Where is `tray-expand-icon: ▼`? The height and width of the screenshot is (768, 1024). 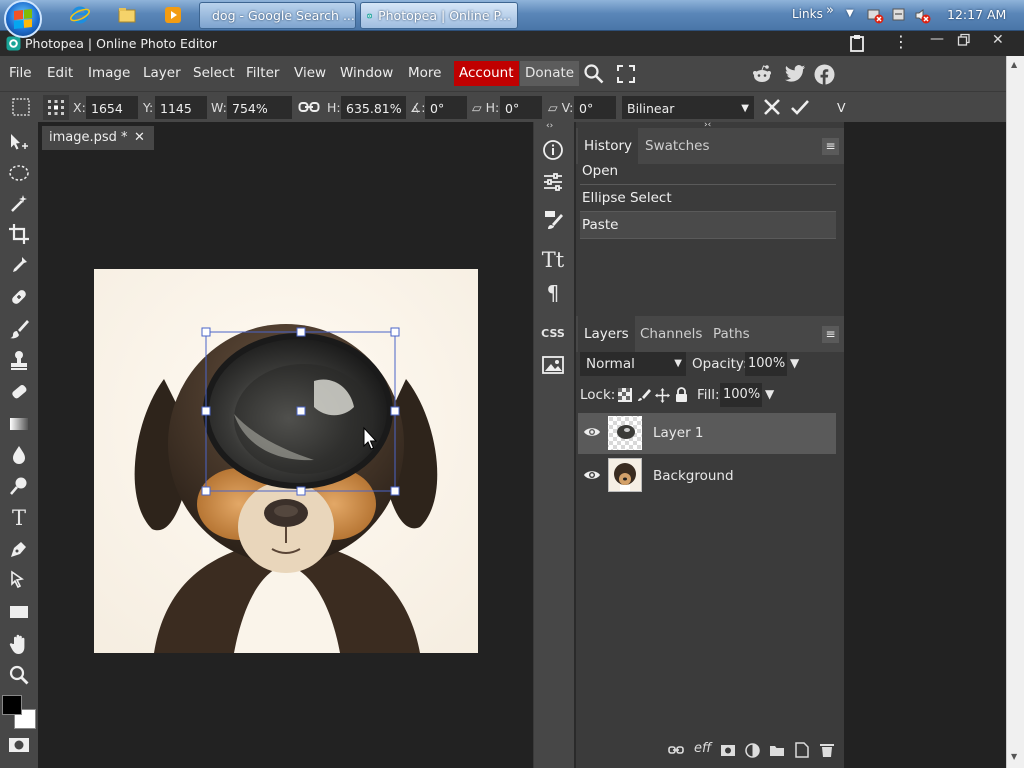
tray-expand-icon: ▼ is located at coordinates (850, 13).